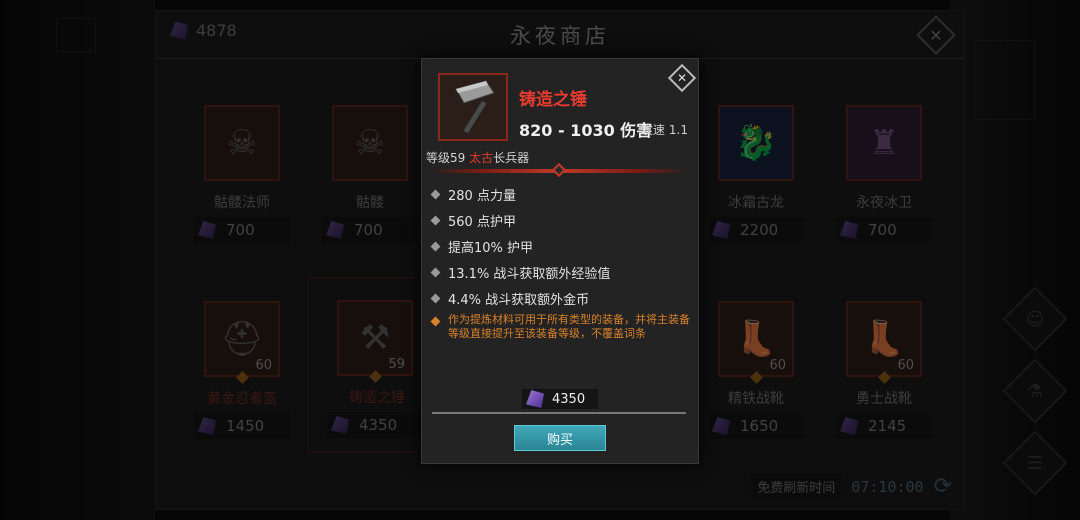  What do you see at coordinates (561, 220) in the screenshot?
I see `stat-line: 560 点护甲` at bounding box center [561, 220].